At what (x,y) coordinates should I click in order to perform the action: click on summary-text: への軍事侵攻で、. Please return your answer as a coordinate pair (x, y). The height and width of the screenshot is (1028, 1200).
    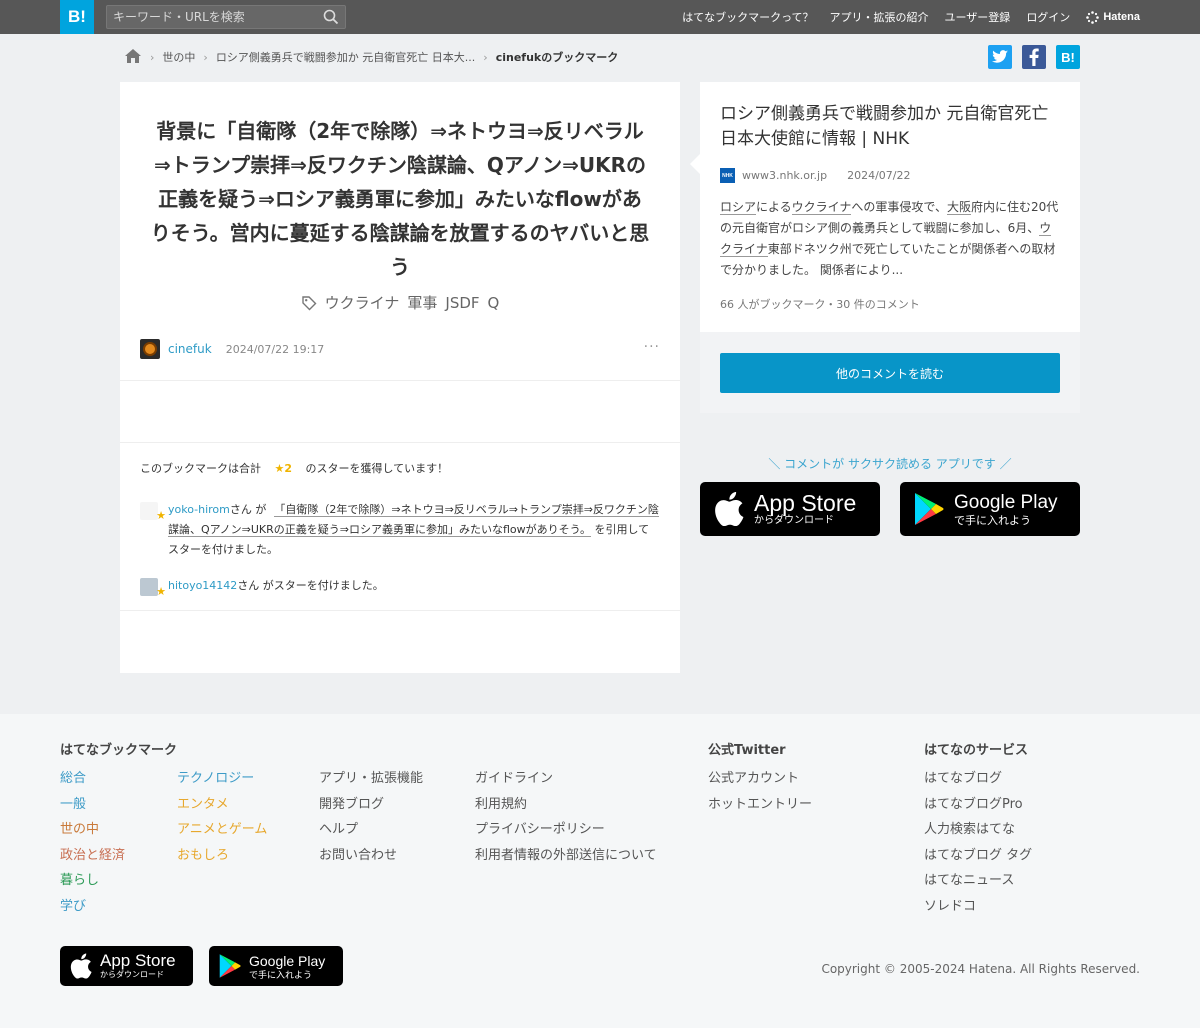
    Looking at the image, I should click on (899, 207).